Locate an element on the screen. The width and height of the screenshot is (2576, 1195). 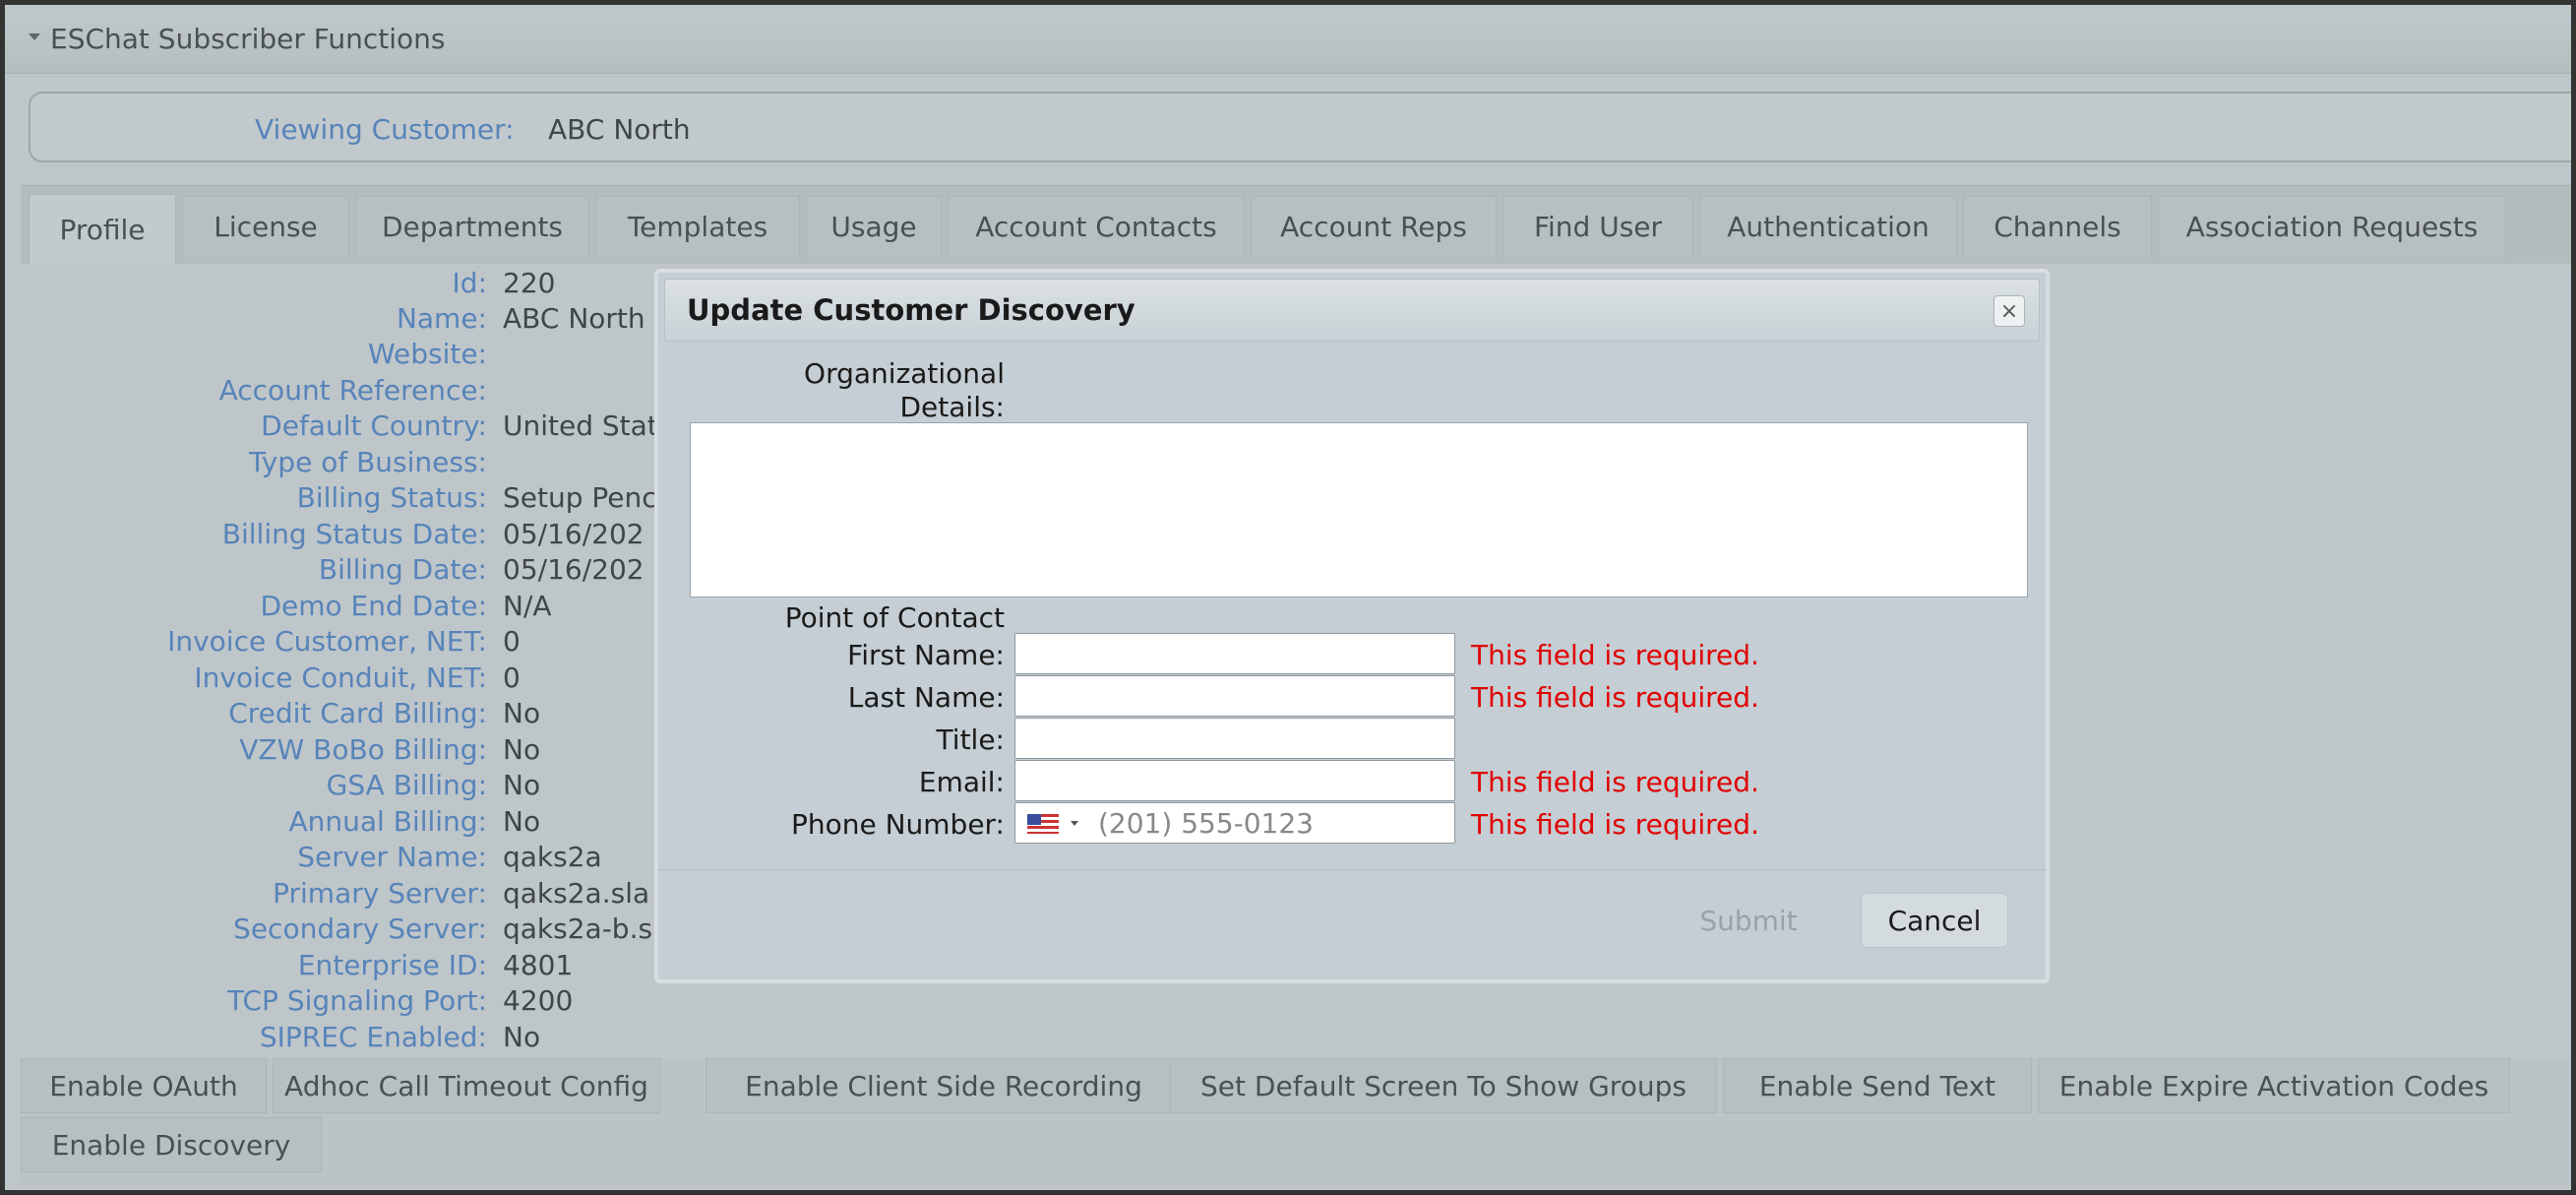
last-name-error: This field is required. is located at coordinates (1615, 697).